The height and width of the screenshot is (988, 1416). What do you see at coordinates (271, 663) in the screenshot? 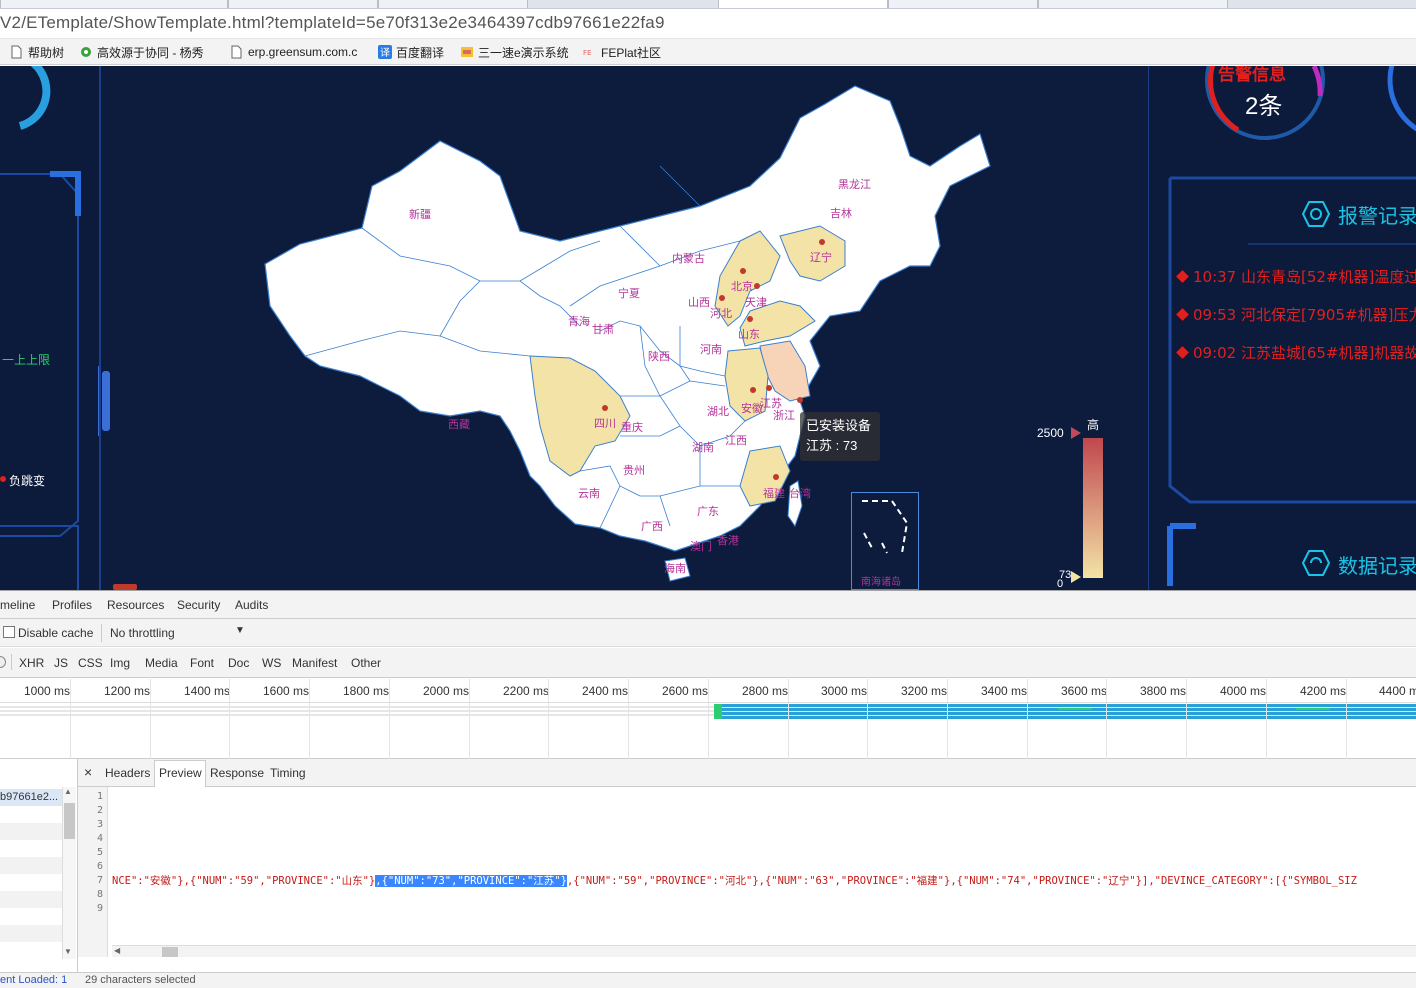
I see `filter-ws: WS` at bounding box center [271, 663].